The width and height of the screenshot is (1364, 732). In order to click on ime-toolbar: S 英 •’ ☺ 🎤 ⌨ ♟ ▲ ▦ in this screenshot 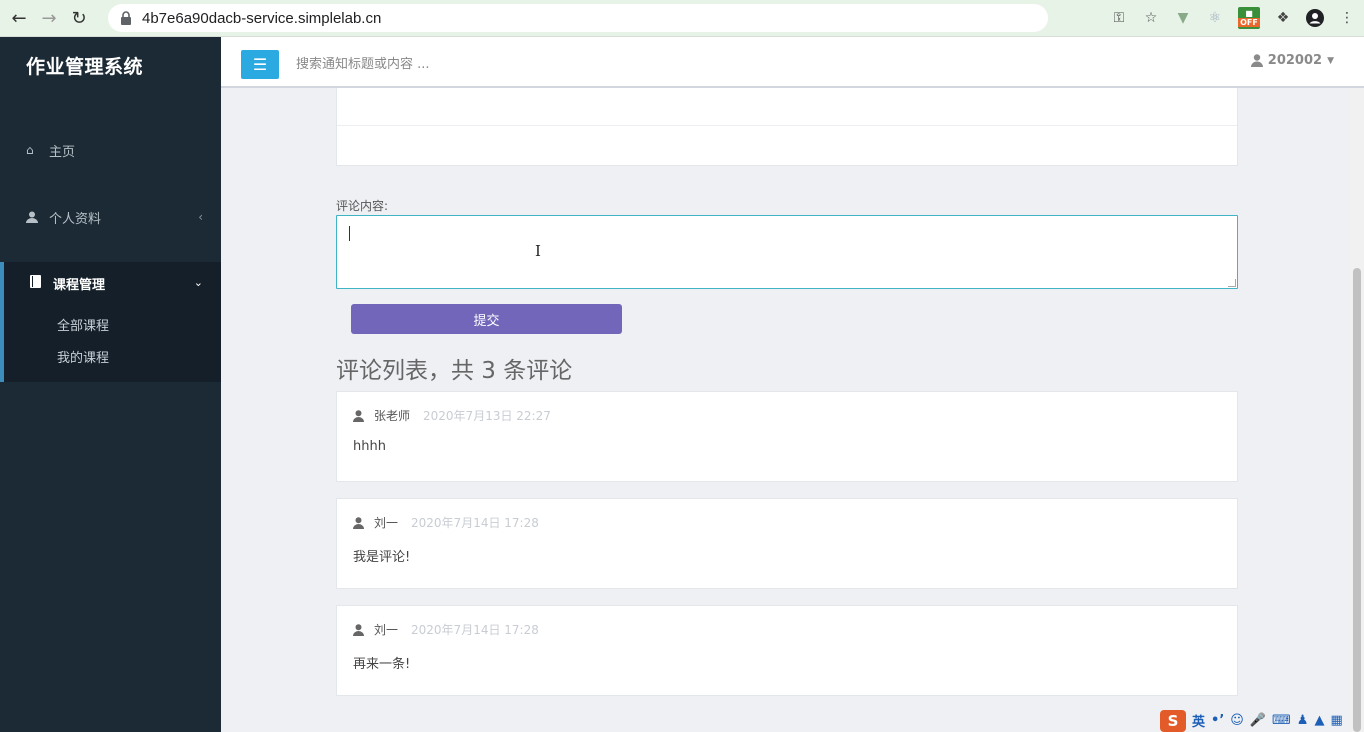, I will do `click(1261, 720)`.